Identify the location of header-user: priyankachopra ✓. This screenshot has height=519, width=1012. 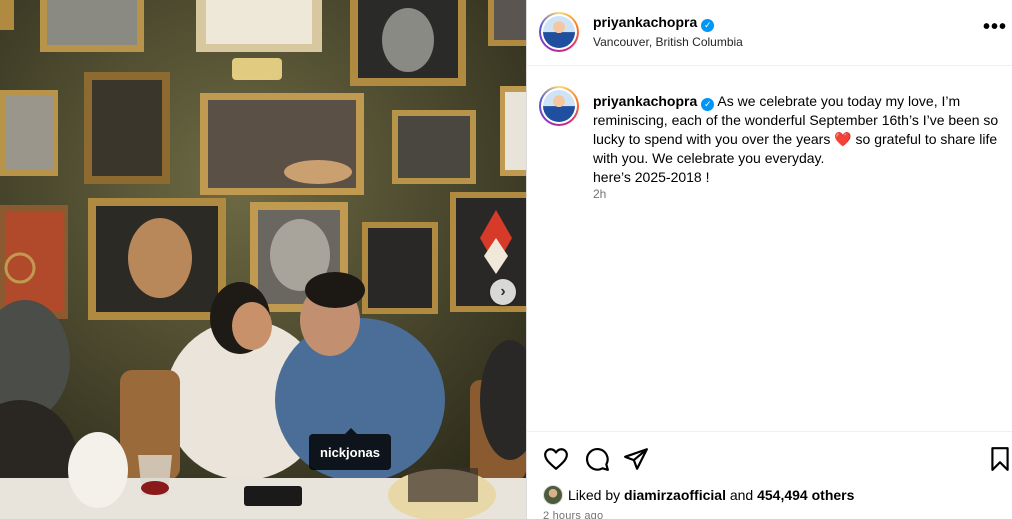
(654, 23).